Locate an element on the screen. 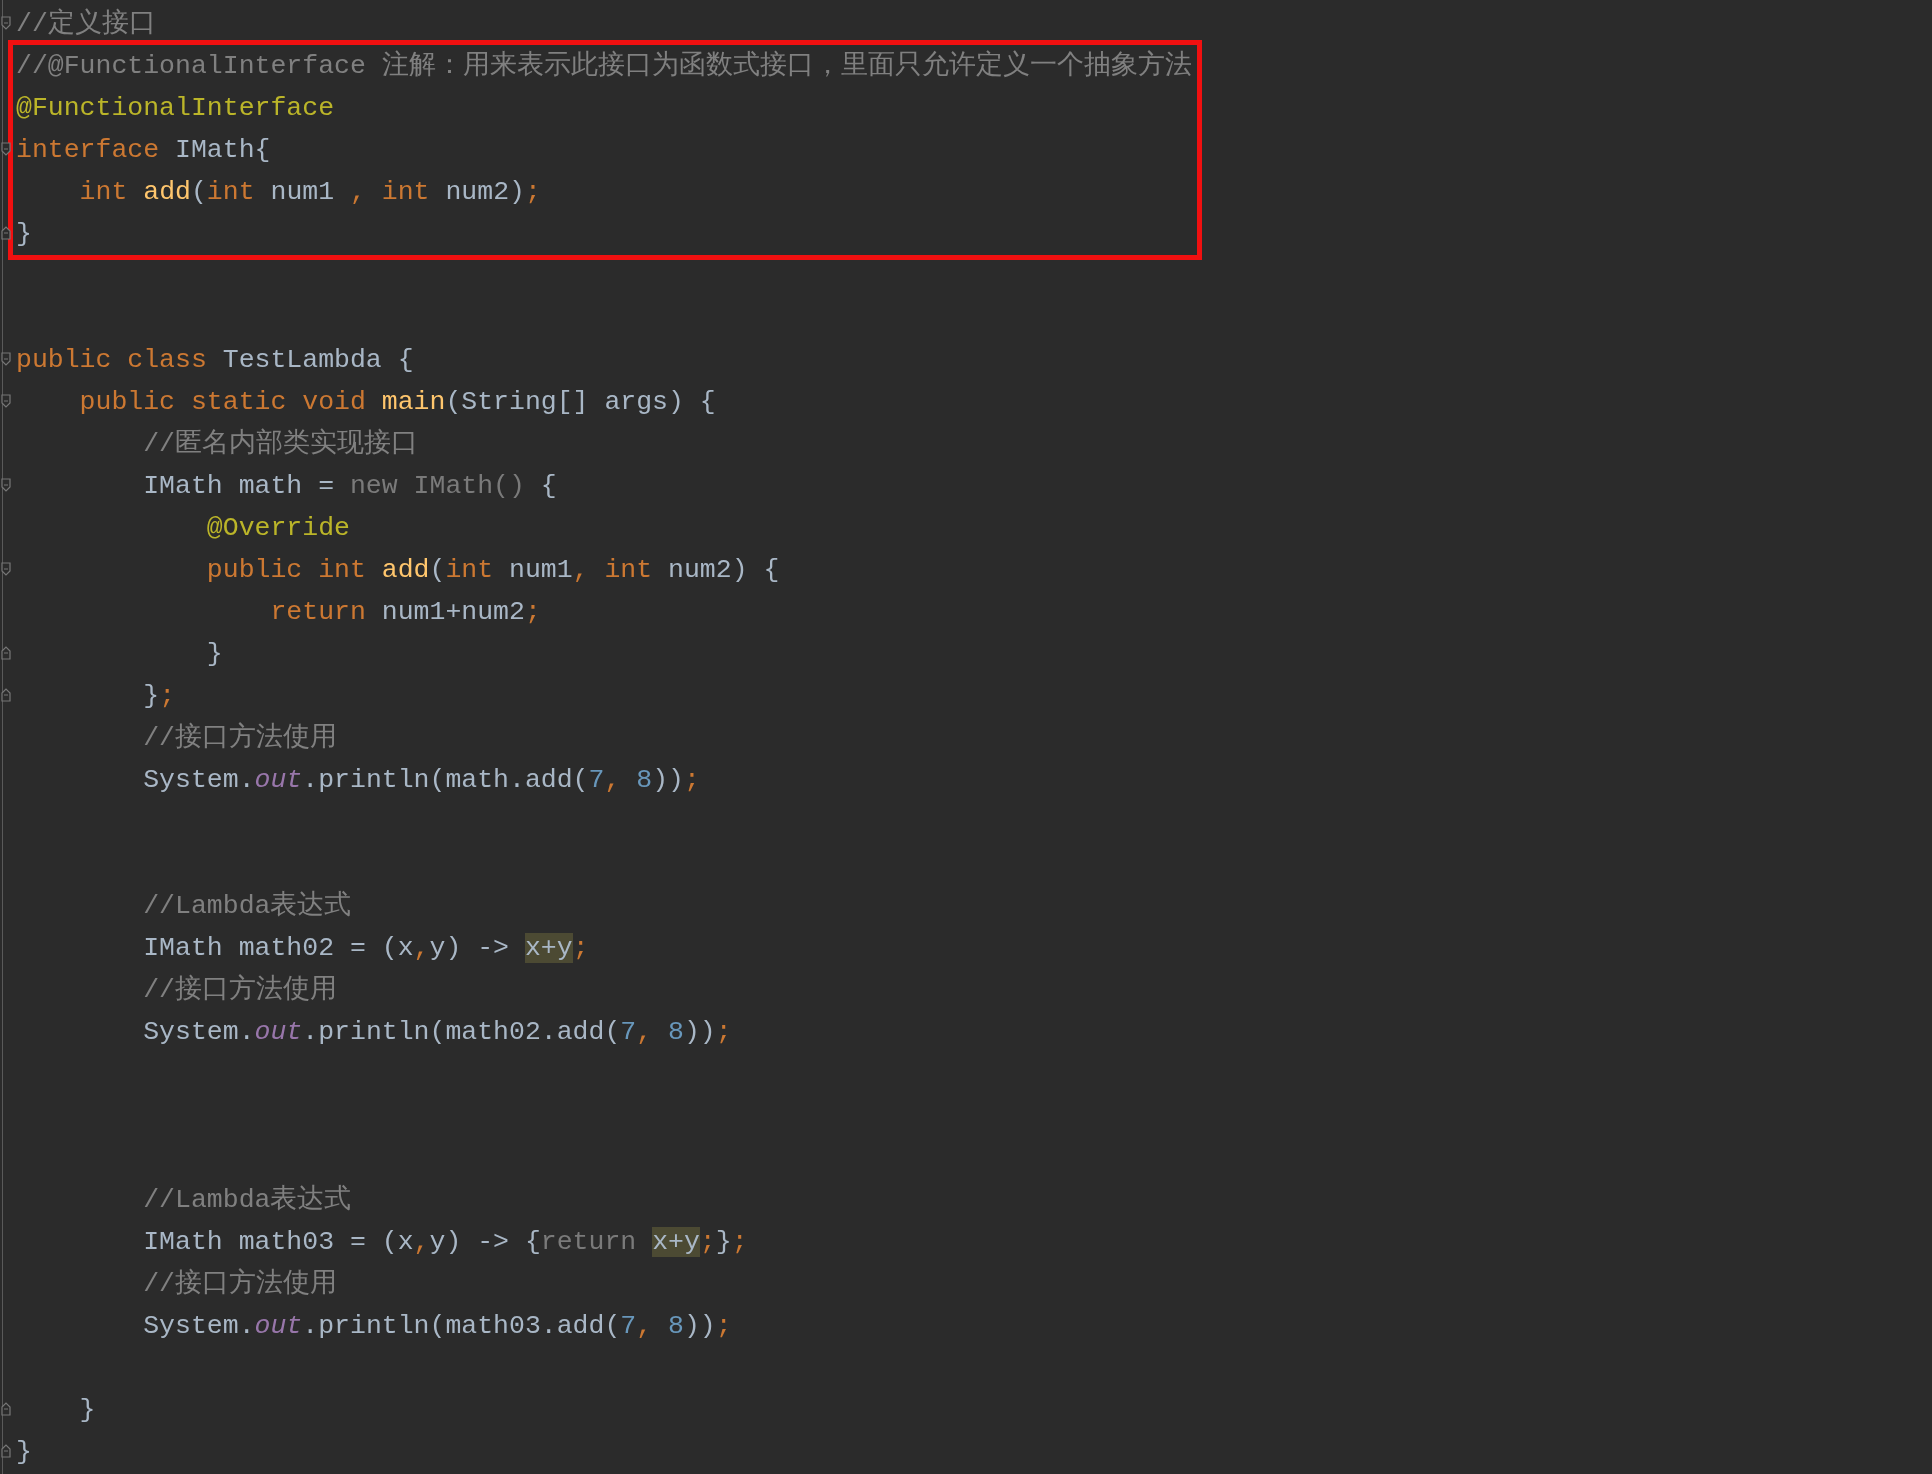  code-comment: //匿名内部类实现接口 is located at coordinates (280, 444).